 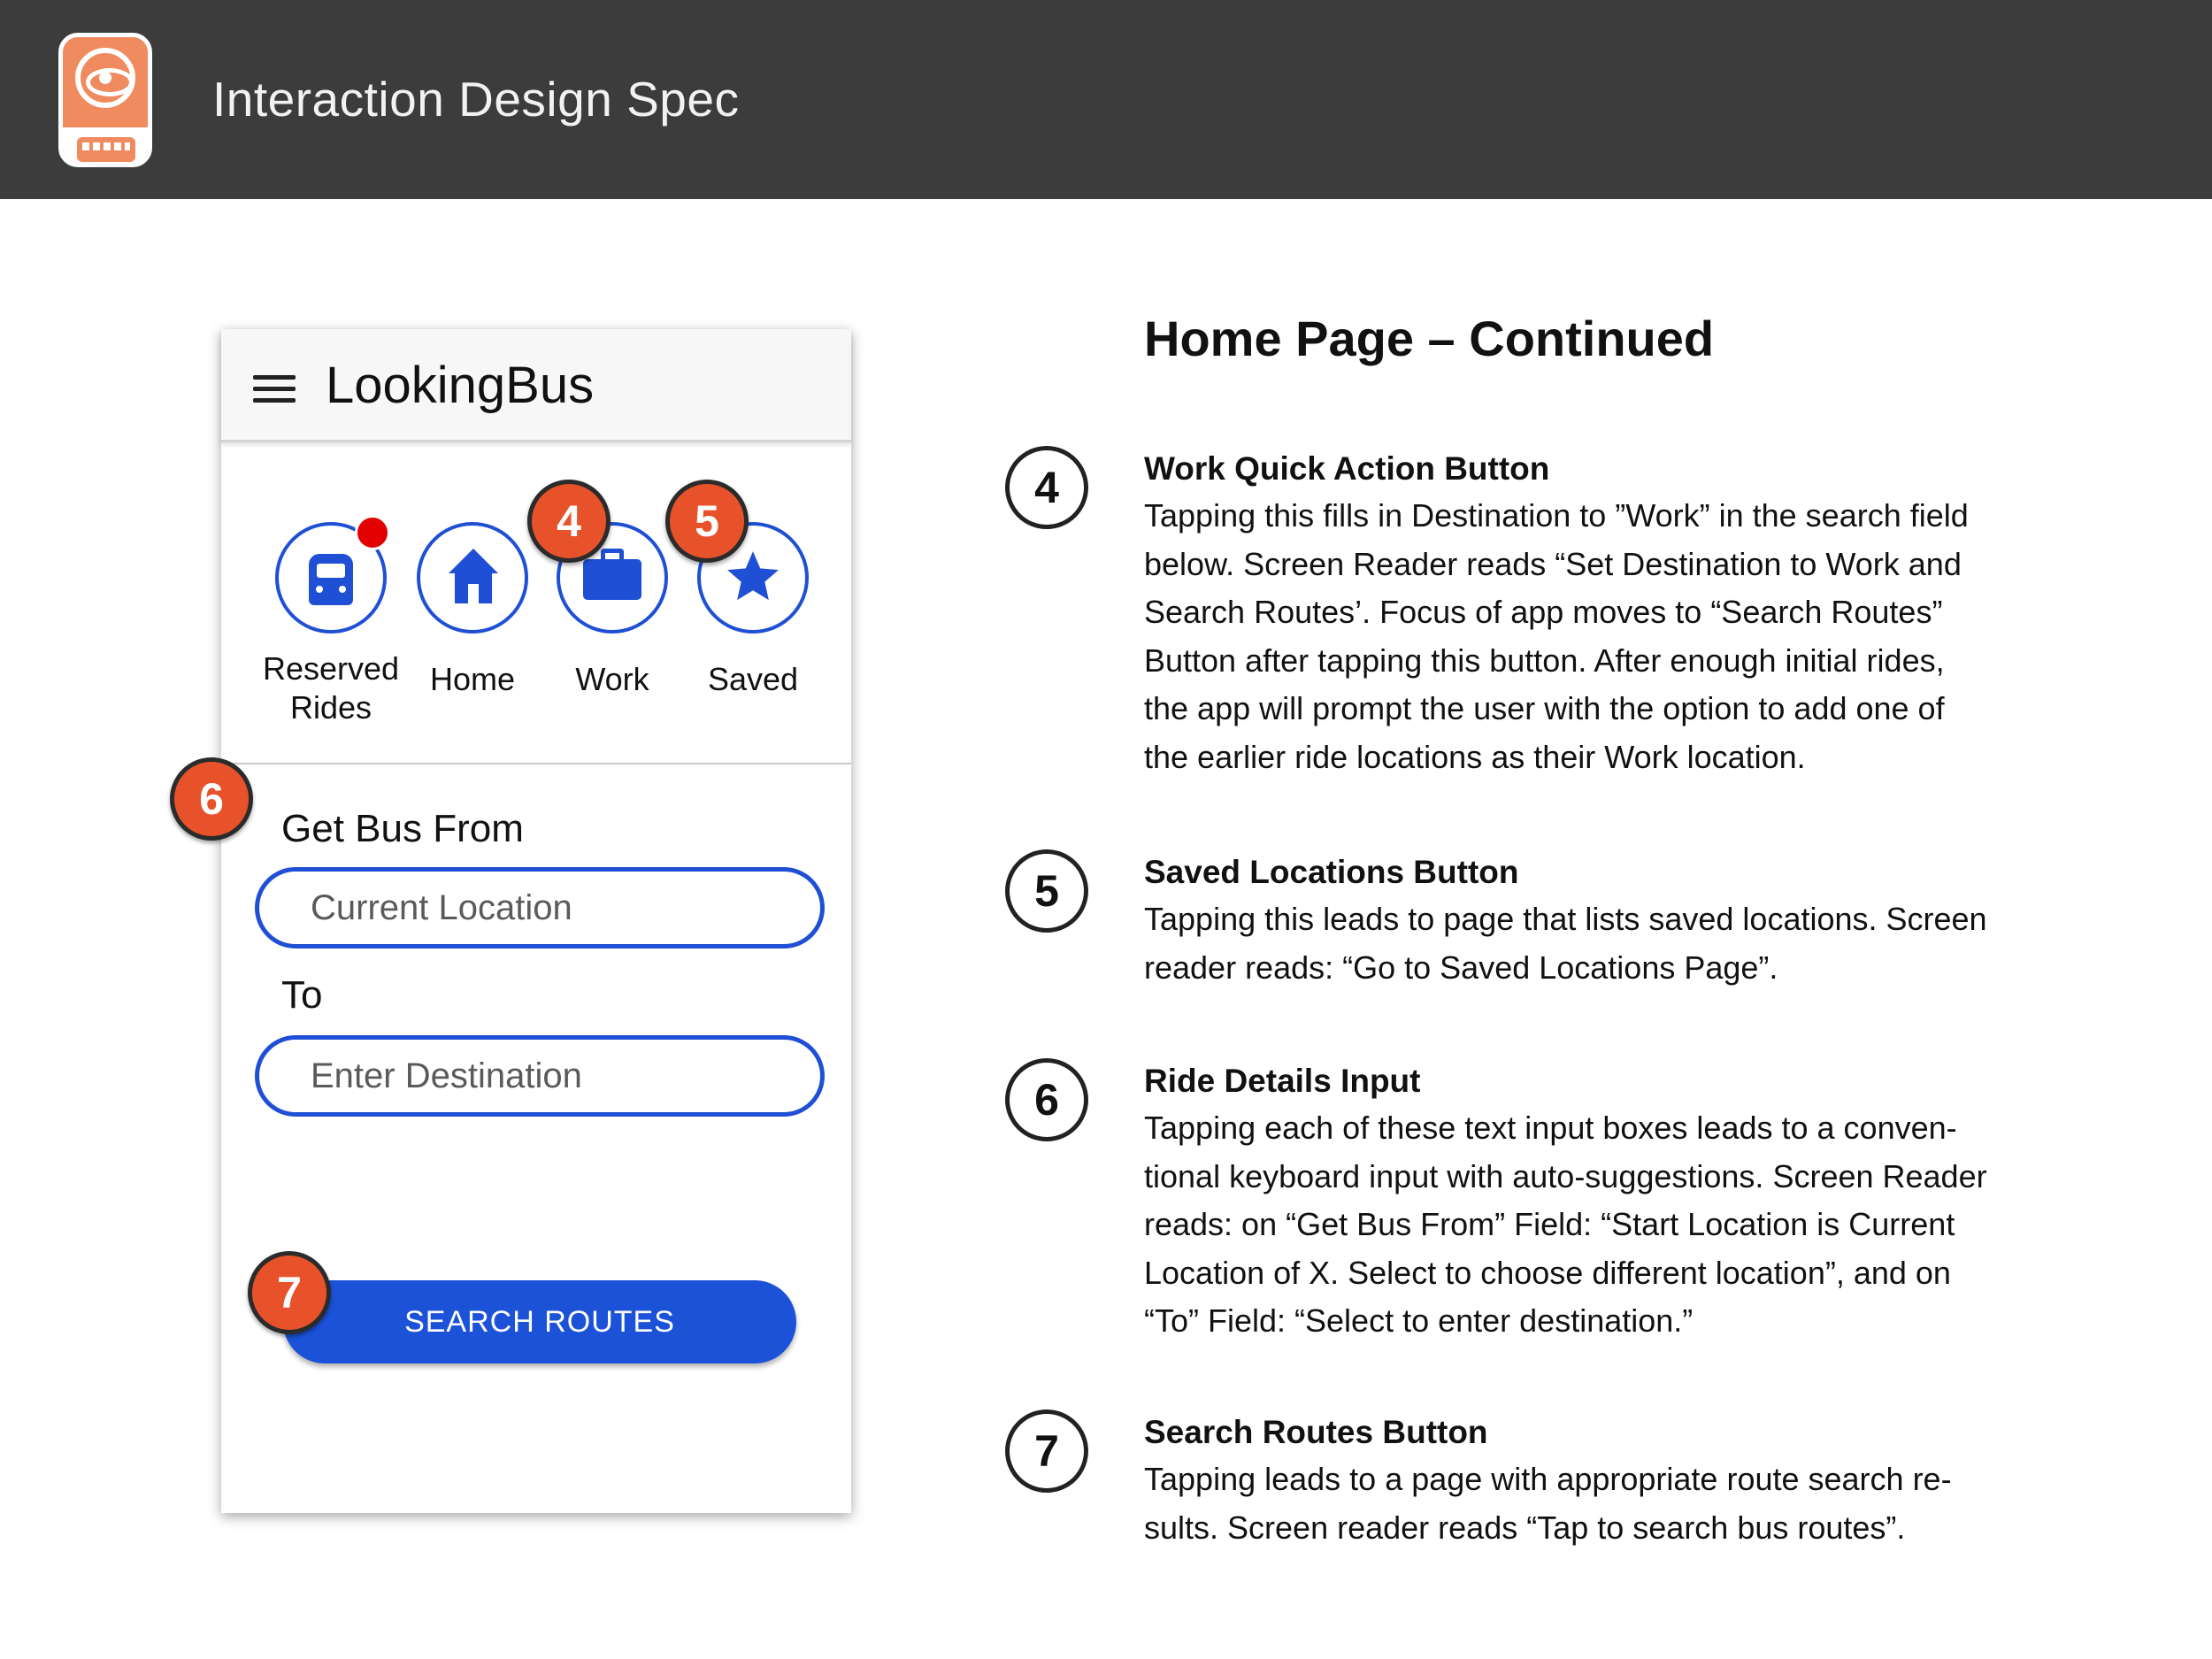 What do you see at coordinates (373, 533) in the screenshot?
I see `notification-dot` at bounding box center [373, 533].